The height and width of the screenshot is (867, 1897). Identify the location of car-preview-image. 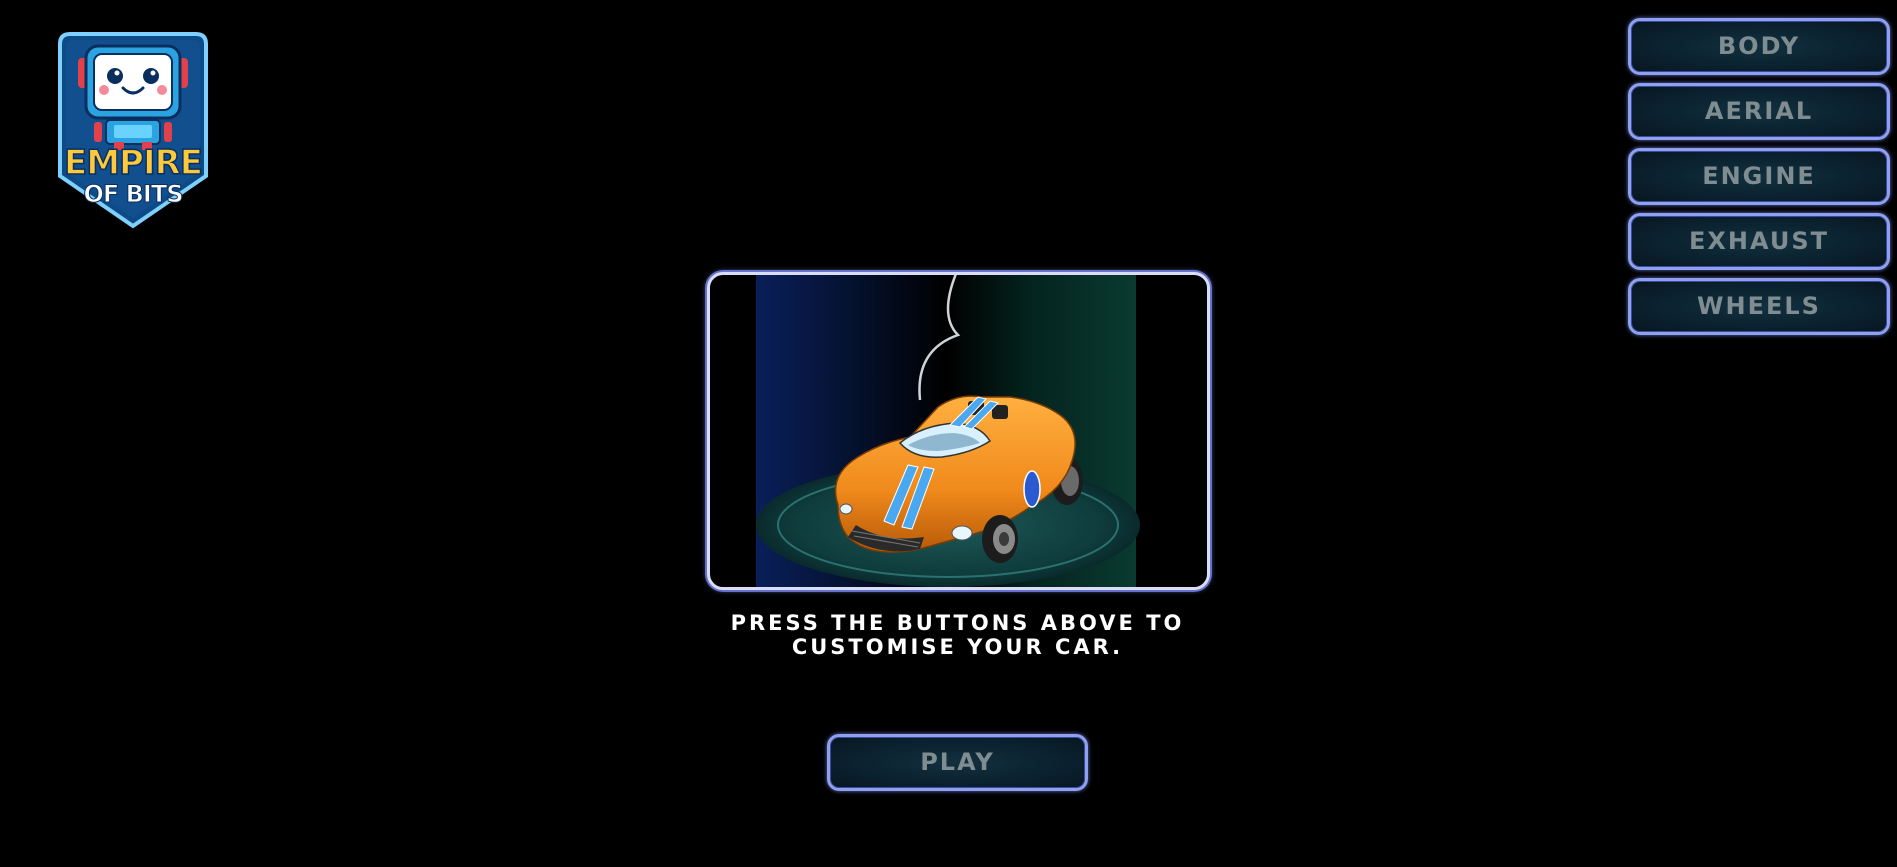
(948, 431).